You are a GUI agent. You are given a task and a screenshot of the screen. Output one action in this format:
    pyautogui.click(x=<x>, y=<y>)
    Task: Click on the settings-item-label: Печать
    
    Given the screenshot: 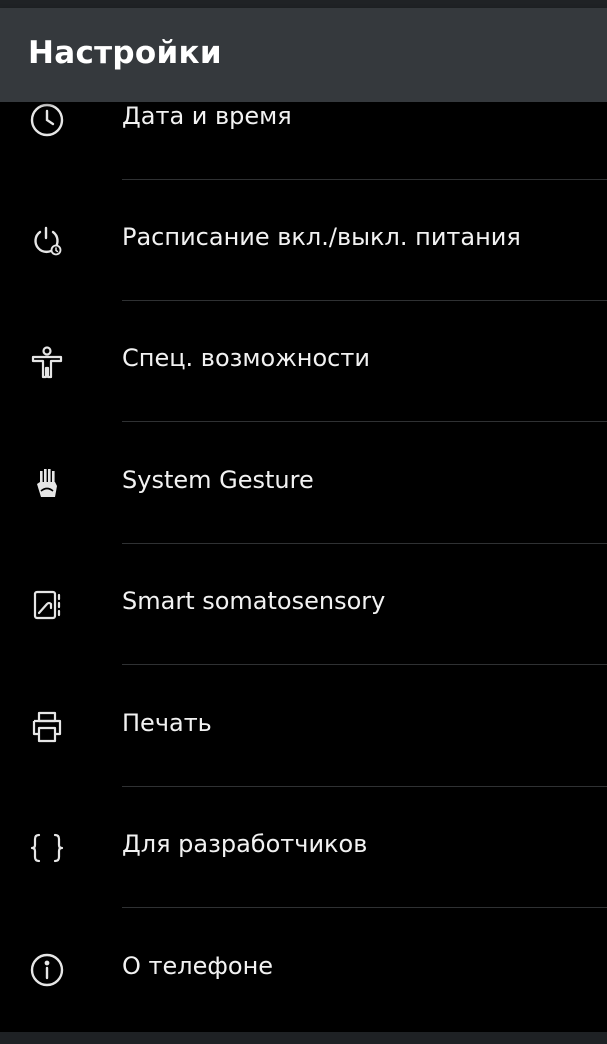 What is the action you would take?
    pyautogui.click(x=167, y=723)
    